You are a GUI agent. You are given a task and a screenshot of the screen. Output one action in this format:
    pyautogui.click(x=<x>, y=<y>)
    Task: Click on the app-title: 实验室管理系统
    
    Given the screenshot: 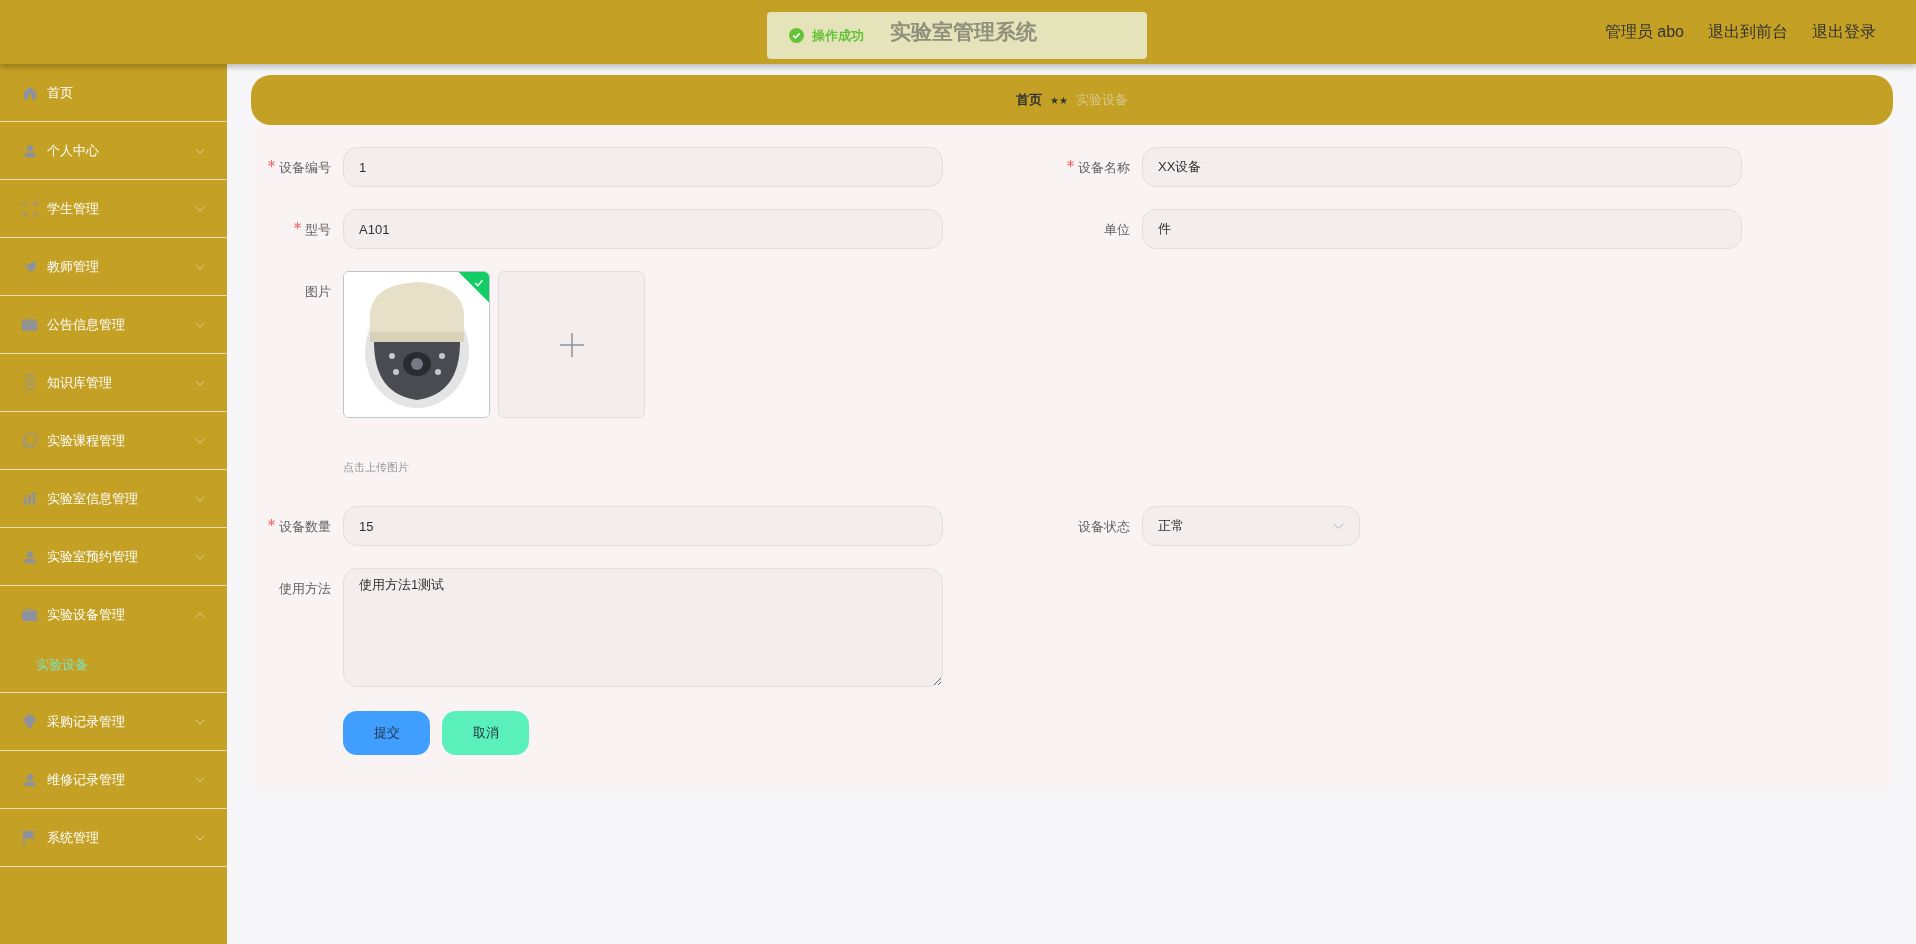 What is the action you would take?
    pyautogui.click(x=963, y=32)
    